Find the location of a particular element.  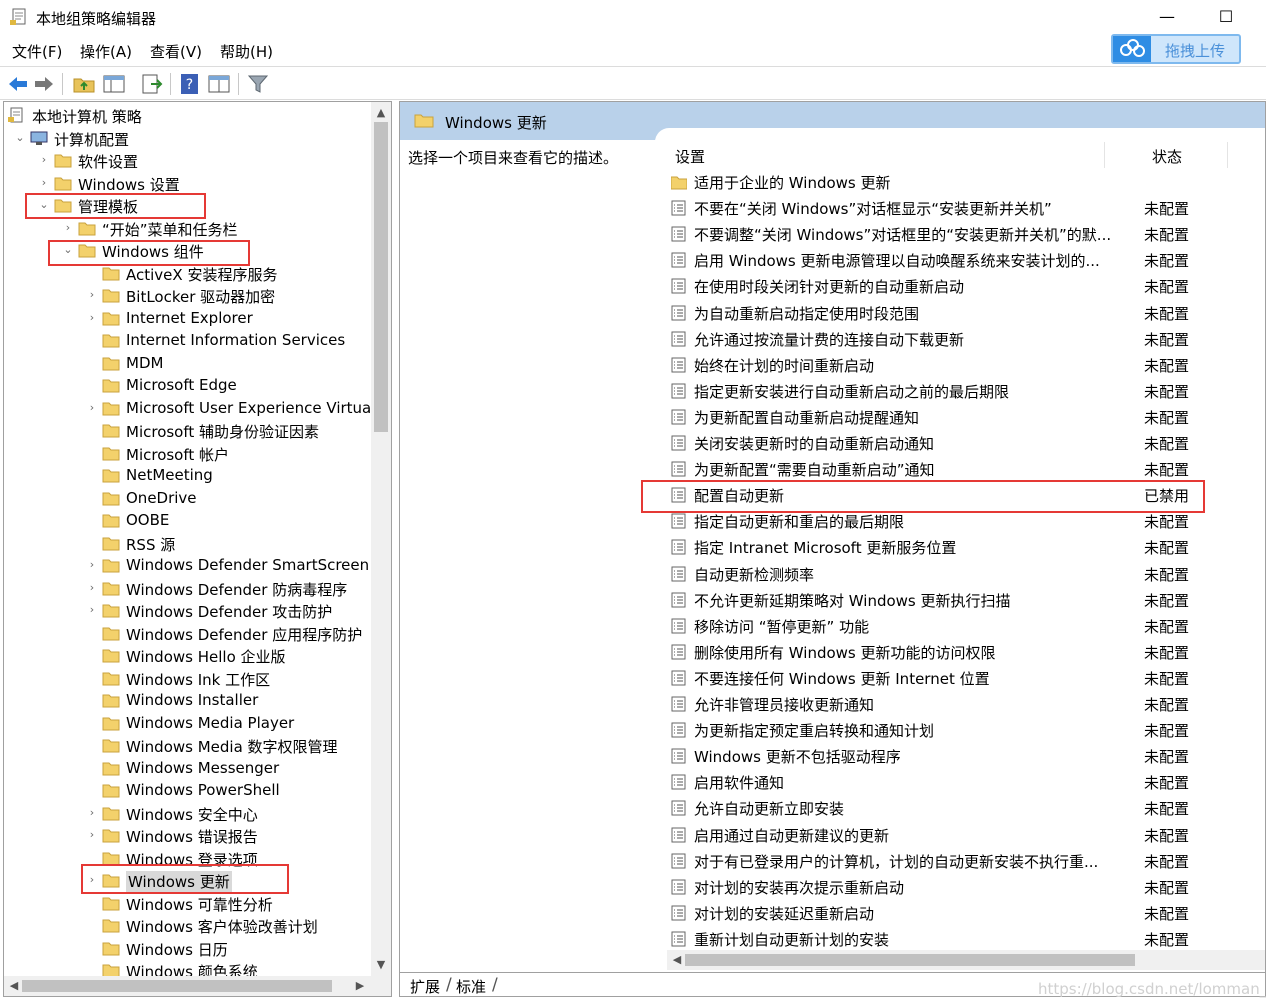

tab-standard: 标准 is located at coordinates (471, 986).